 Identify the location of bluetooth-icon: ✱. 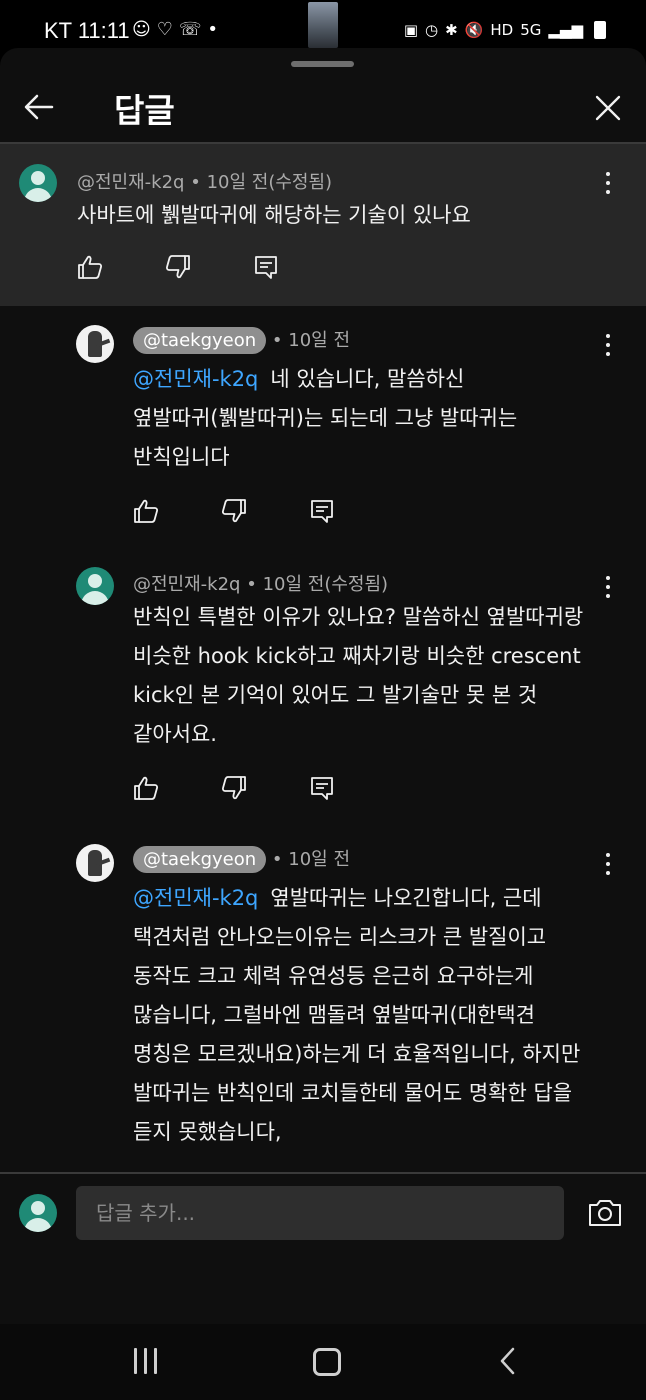
(451, 30).